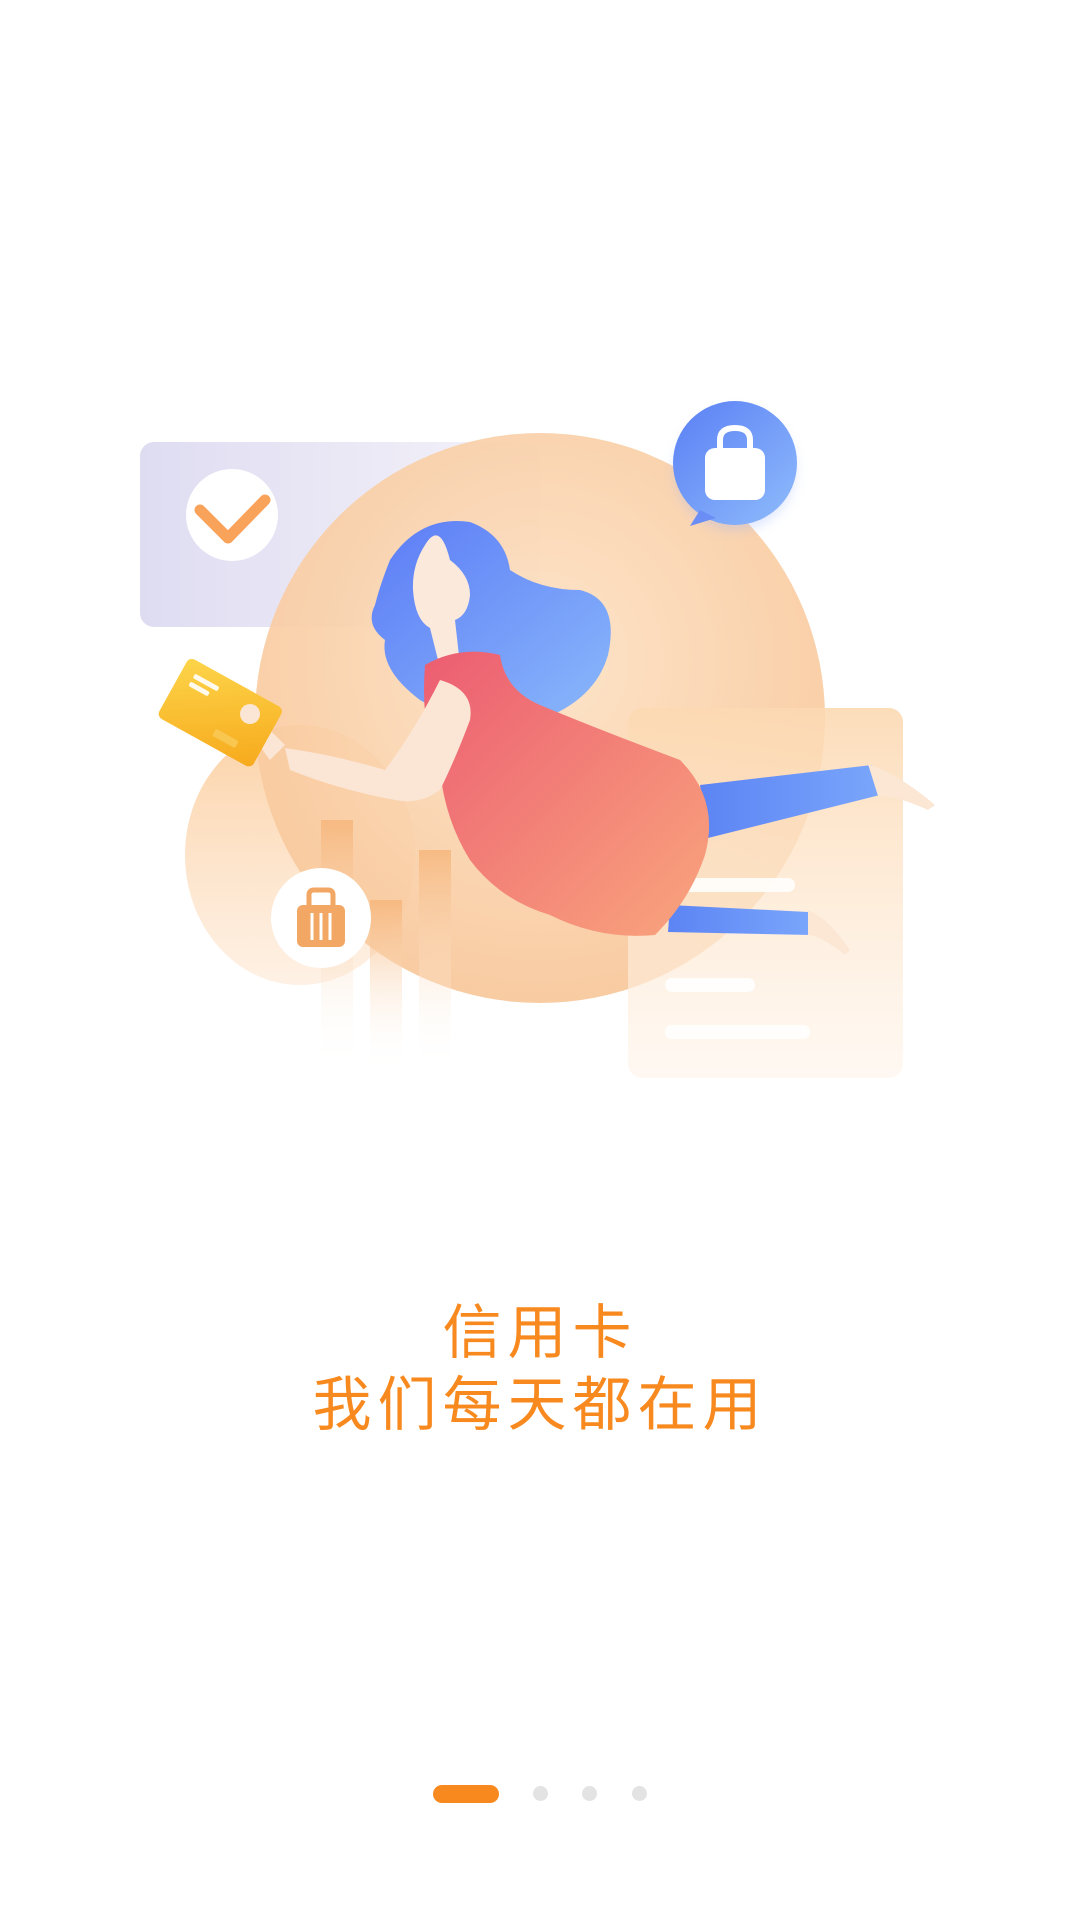 This screenshot has width=1080, height=1920. Describe the element at coordinates (232, 515) in the screenshot. I see `checkmark-icon` at that location.